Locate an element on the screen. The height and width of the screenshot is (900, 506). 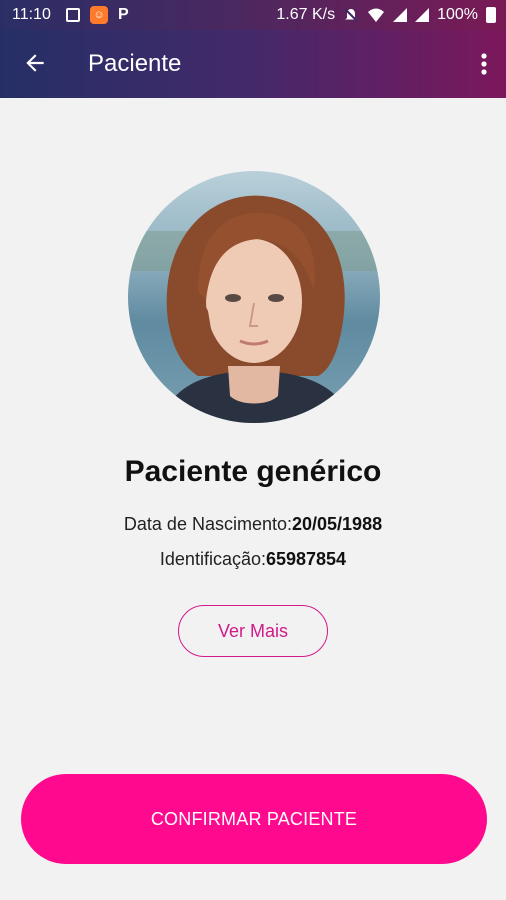
app-notification-icon: ☺ is located at coordinates (99, 15).